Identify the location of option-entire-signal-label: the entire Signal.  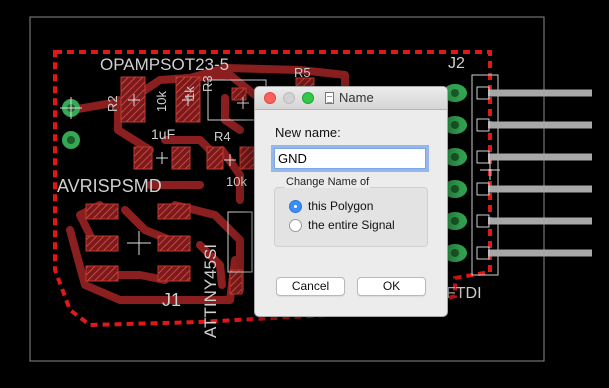
(351, 225).